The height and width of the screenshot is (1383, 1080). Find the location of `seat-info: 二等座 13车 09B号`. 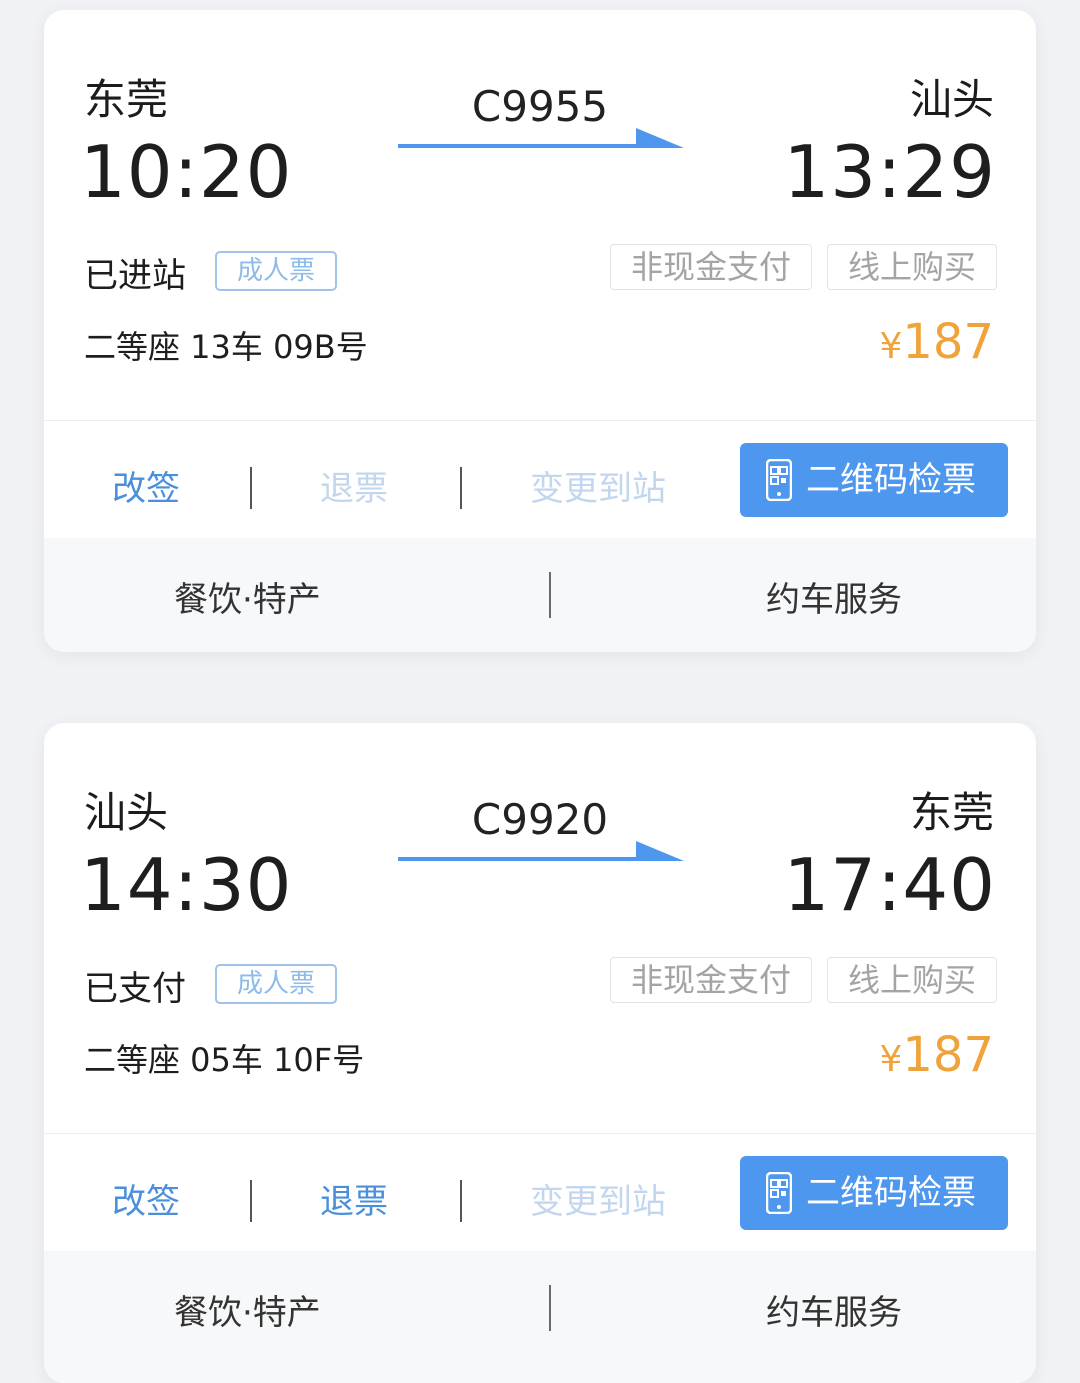

seat-info: 二等座 13车 09B号 is located at coordinates (226, 347).